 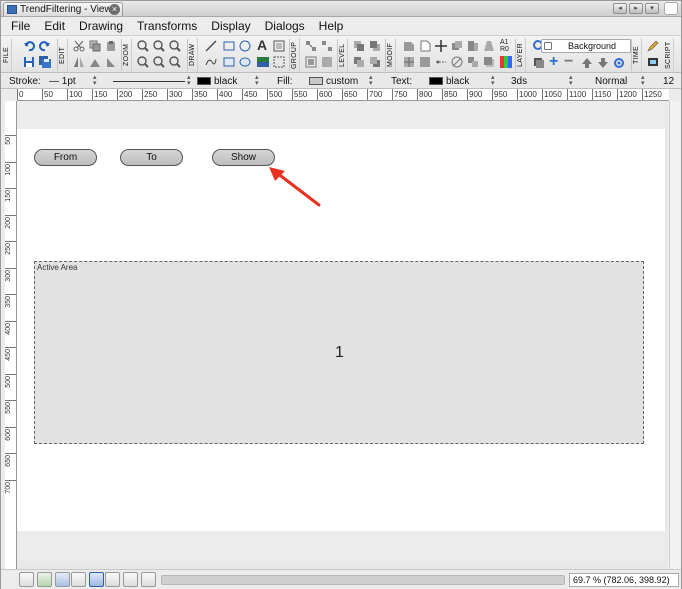 I want to click on layer-stack-icon, so click(x=539, y=63).